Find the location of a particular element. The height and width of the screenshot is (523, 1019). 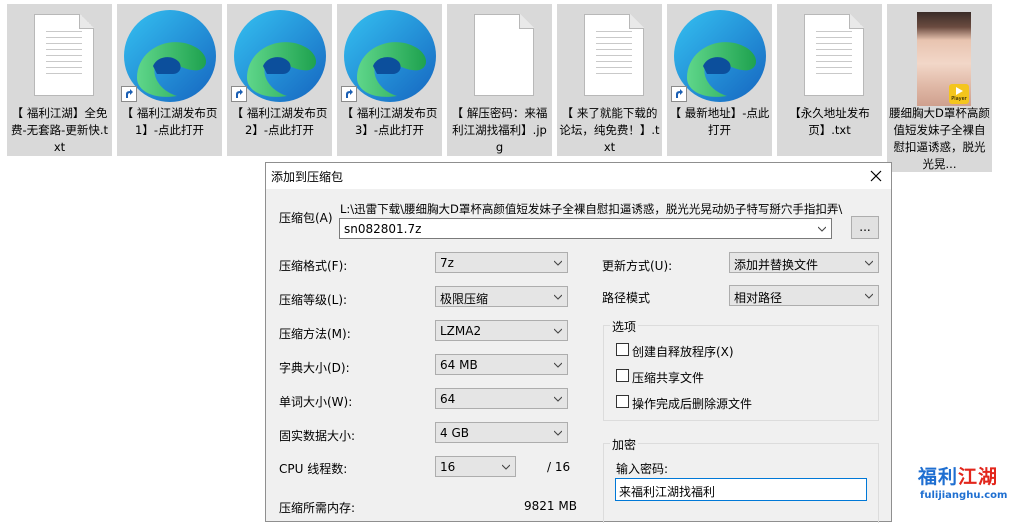

file-tile: 【 解压密码：来福利江湖找福利】.jpg is located at coordinates (499, 80).